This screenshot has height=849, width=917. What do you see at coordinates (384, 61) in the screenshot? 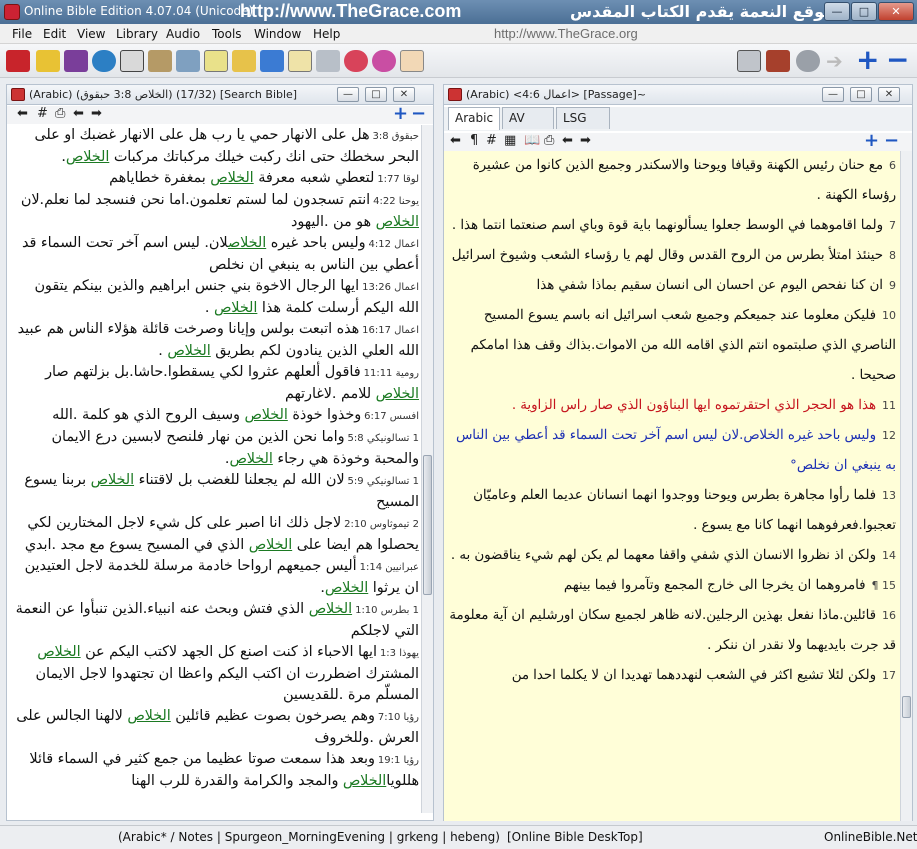
I see `balloons-icon` at bounding box center [384, 61].